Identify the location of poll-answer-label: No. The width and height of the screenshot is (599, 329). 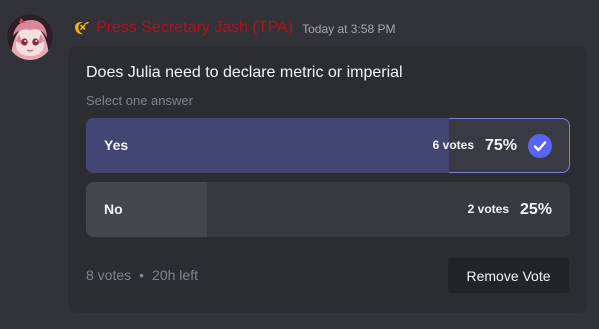
(113, 209).